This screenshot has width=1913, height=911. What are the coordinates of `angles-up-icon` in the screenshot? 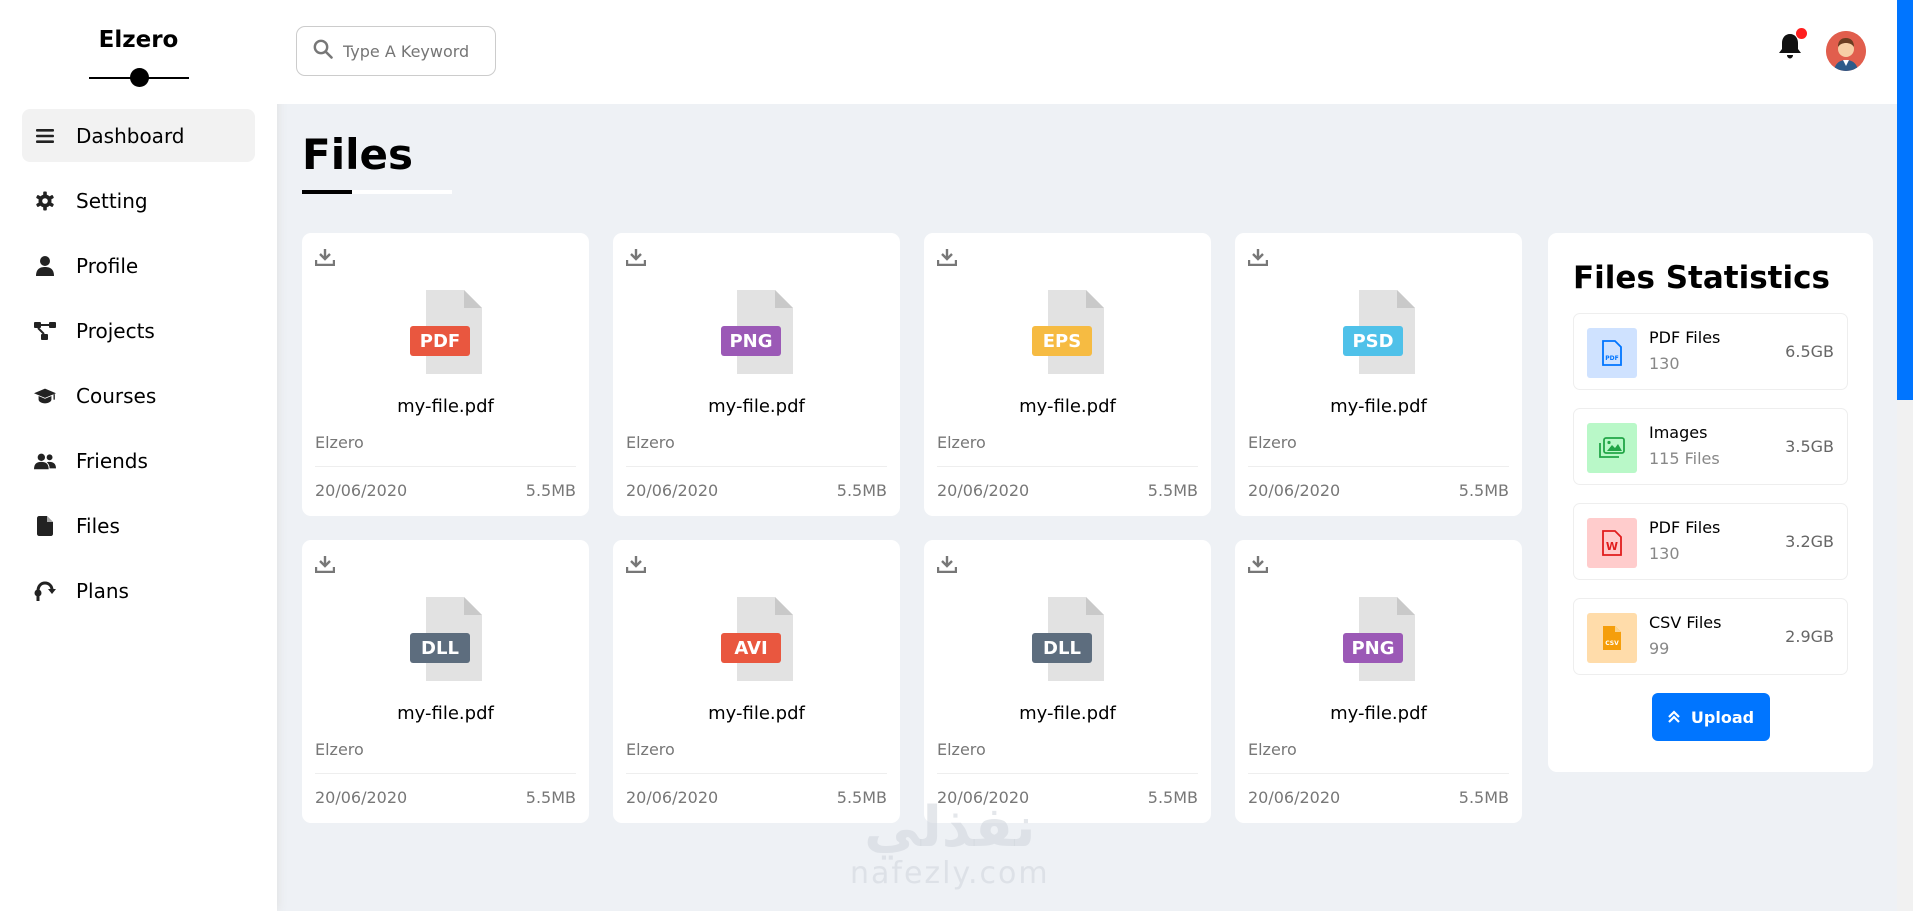 It's located at (1674, 717).